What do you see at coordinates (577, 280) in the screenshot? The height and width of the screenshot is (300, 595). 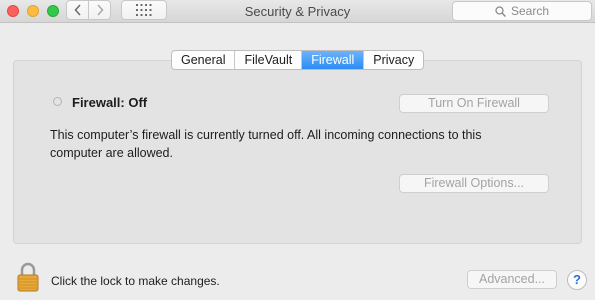 I see `help-button: ?` at bounding box center [577, 280].